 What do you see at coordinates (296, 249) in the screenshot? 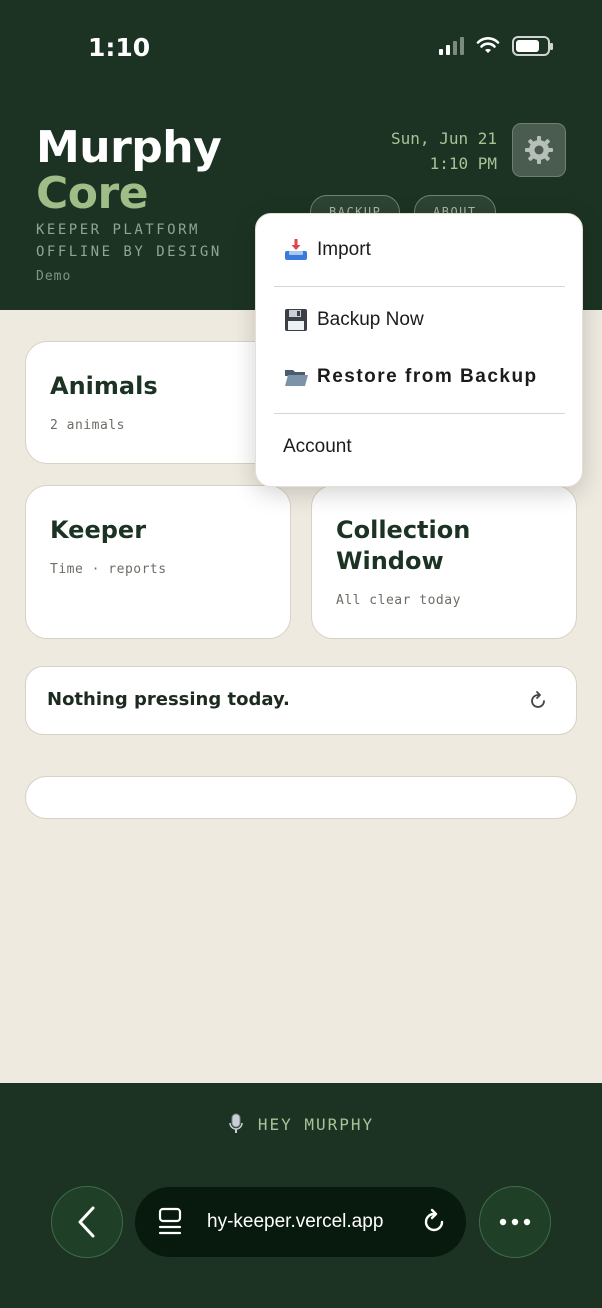
I see `inbox-tray-icon` at bounding box center [296, 249].